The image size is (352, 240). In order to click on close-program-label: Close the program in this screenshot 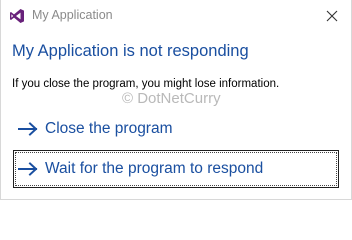, I will do `click(109, 128)`.